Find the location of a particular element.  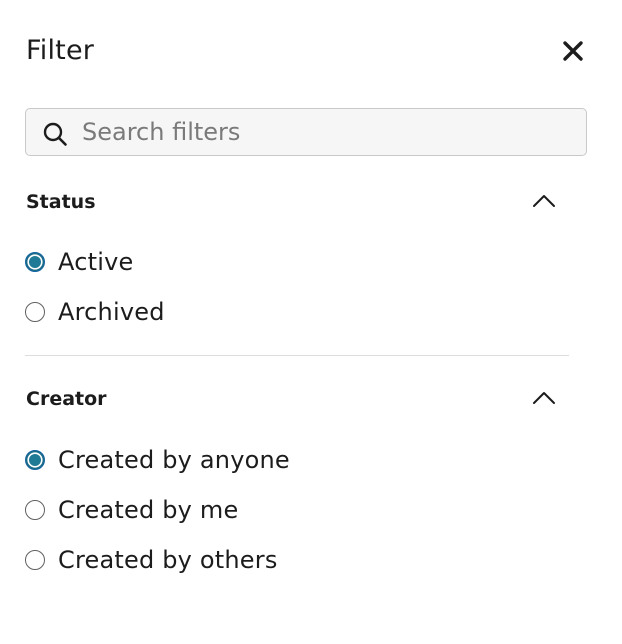

search-icon is located at coordinates (55, 134).